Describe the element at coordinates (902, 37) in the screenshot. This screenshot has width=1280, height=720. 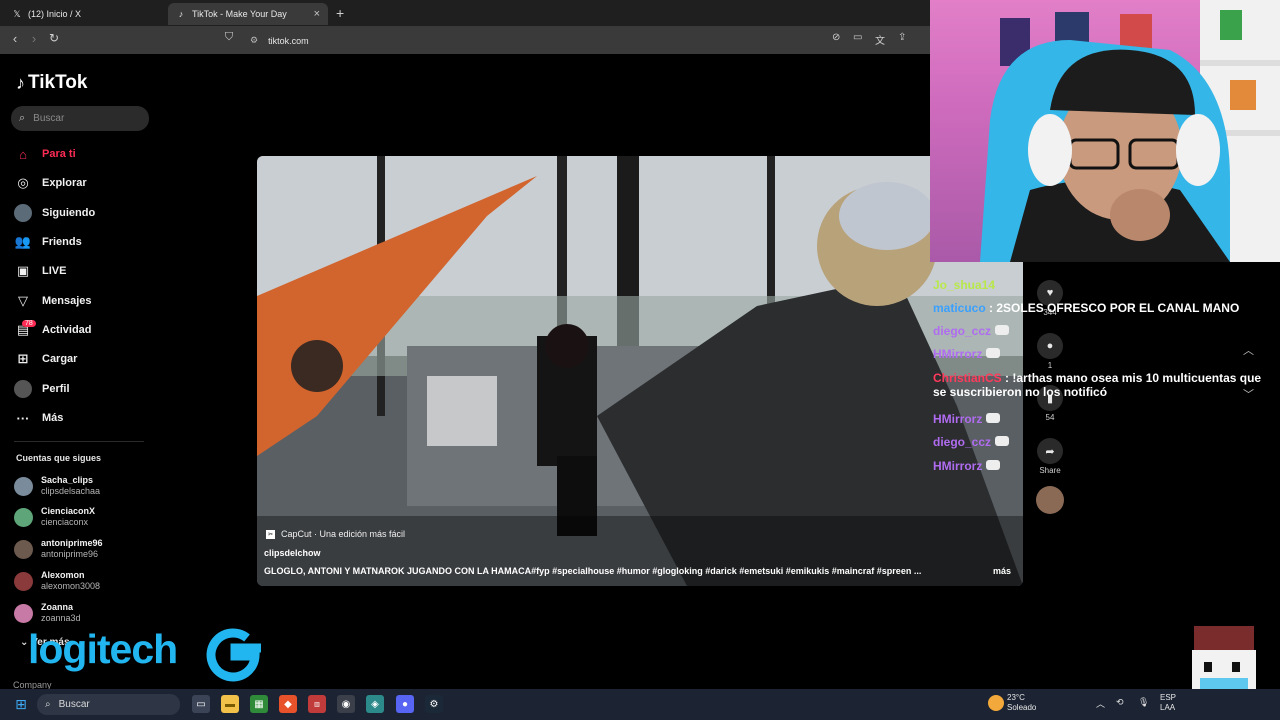
I see `share-page-icon: ⇪` at that location.